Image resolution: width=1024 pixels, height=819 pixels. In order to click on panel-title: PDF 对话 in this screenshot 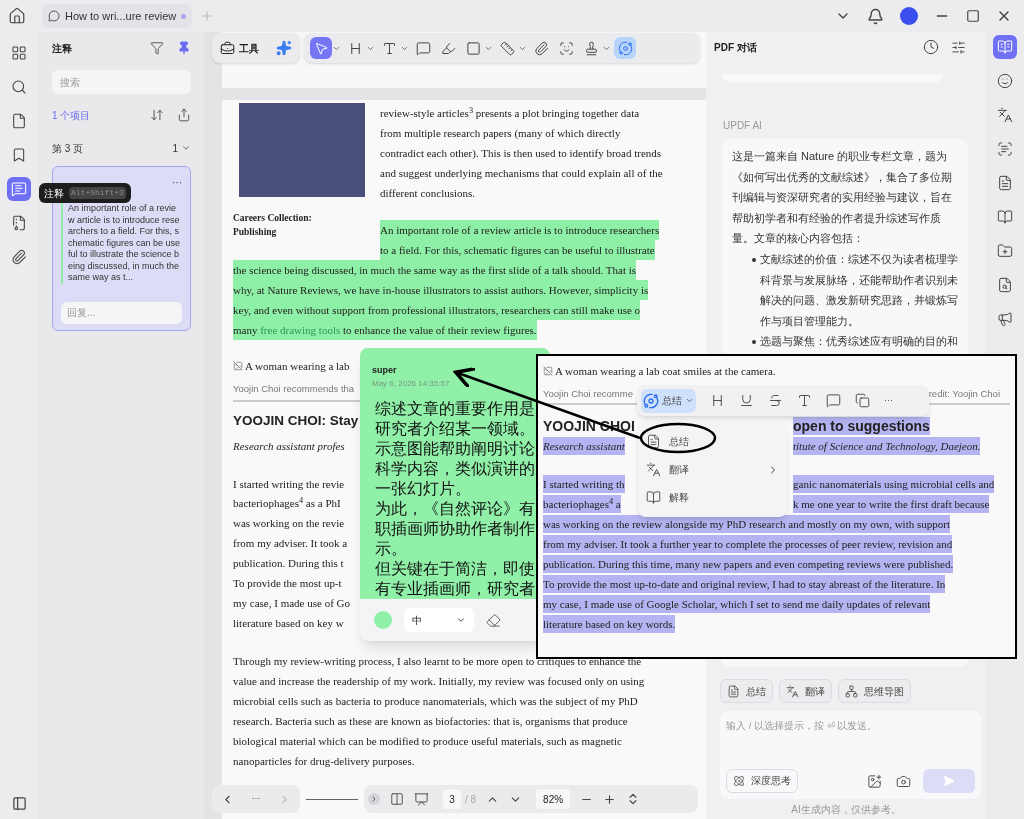, I will do `click(735, 47)`.